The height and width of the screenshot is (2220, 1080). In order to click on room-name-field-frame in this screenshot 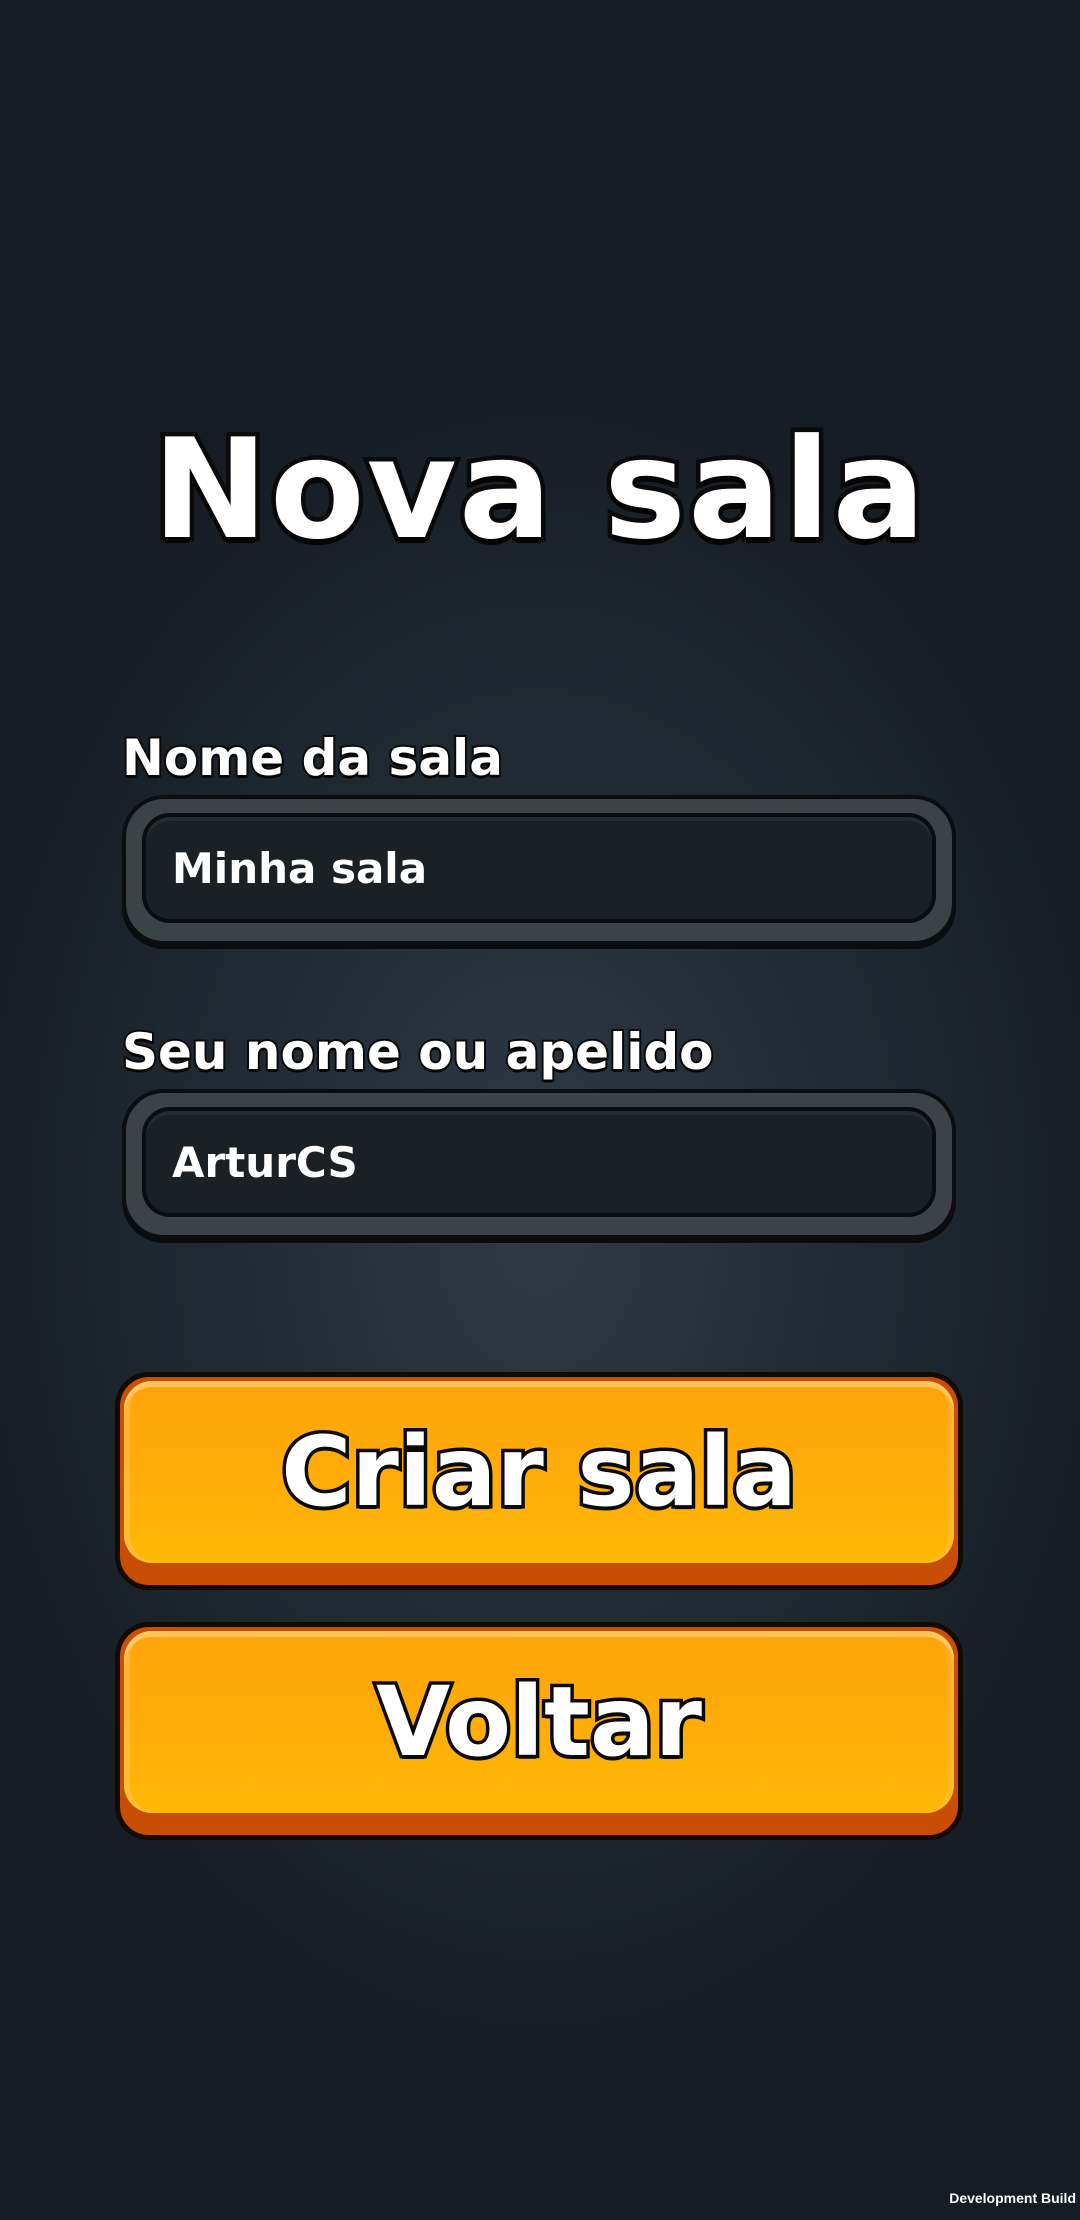, I will do `click(539, 870)`.